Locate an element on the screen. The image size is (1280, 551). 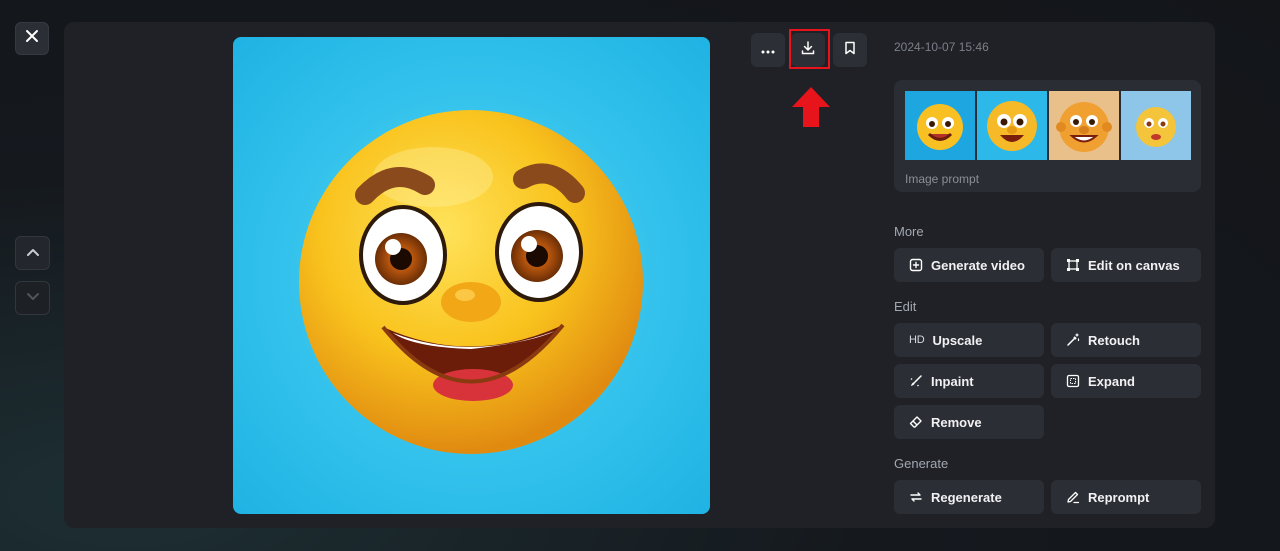
remove-button: Remove is located at coordinates (969, 422).